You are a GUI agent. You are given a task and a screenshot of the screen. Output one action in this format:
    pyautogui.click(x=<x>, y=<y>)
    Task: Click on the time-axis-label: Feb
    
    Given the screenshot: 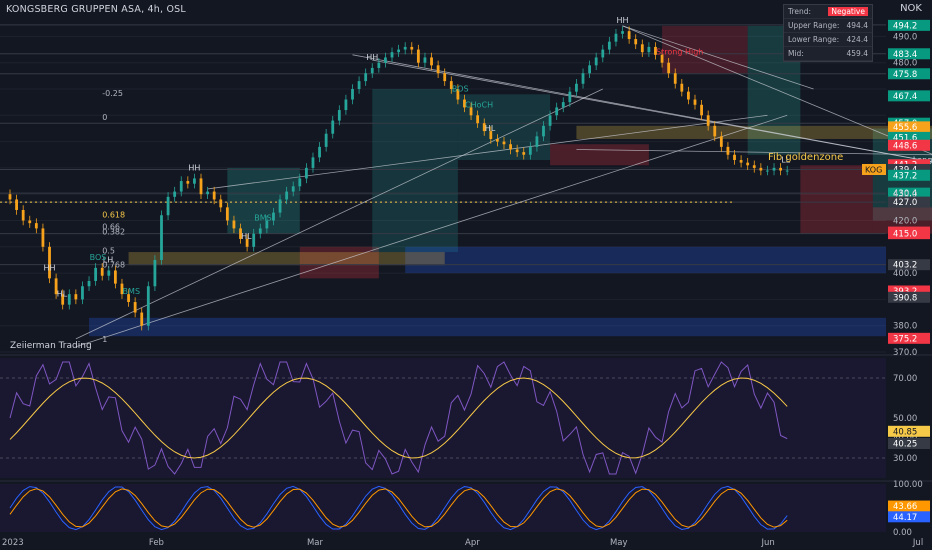 What is the action you would take?
    pyautogui.click(x=156, y=543)
    